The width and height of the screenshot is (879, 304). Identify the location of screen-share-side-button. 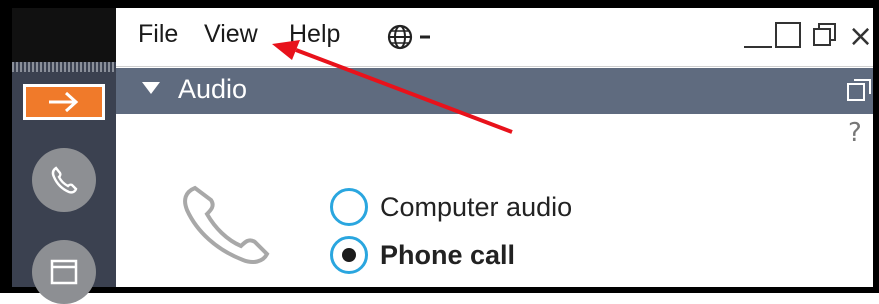
(64, 272).